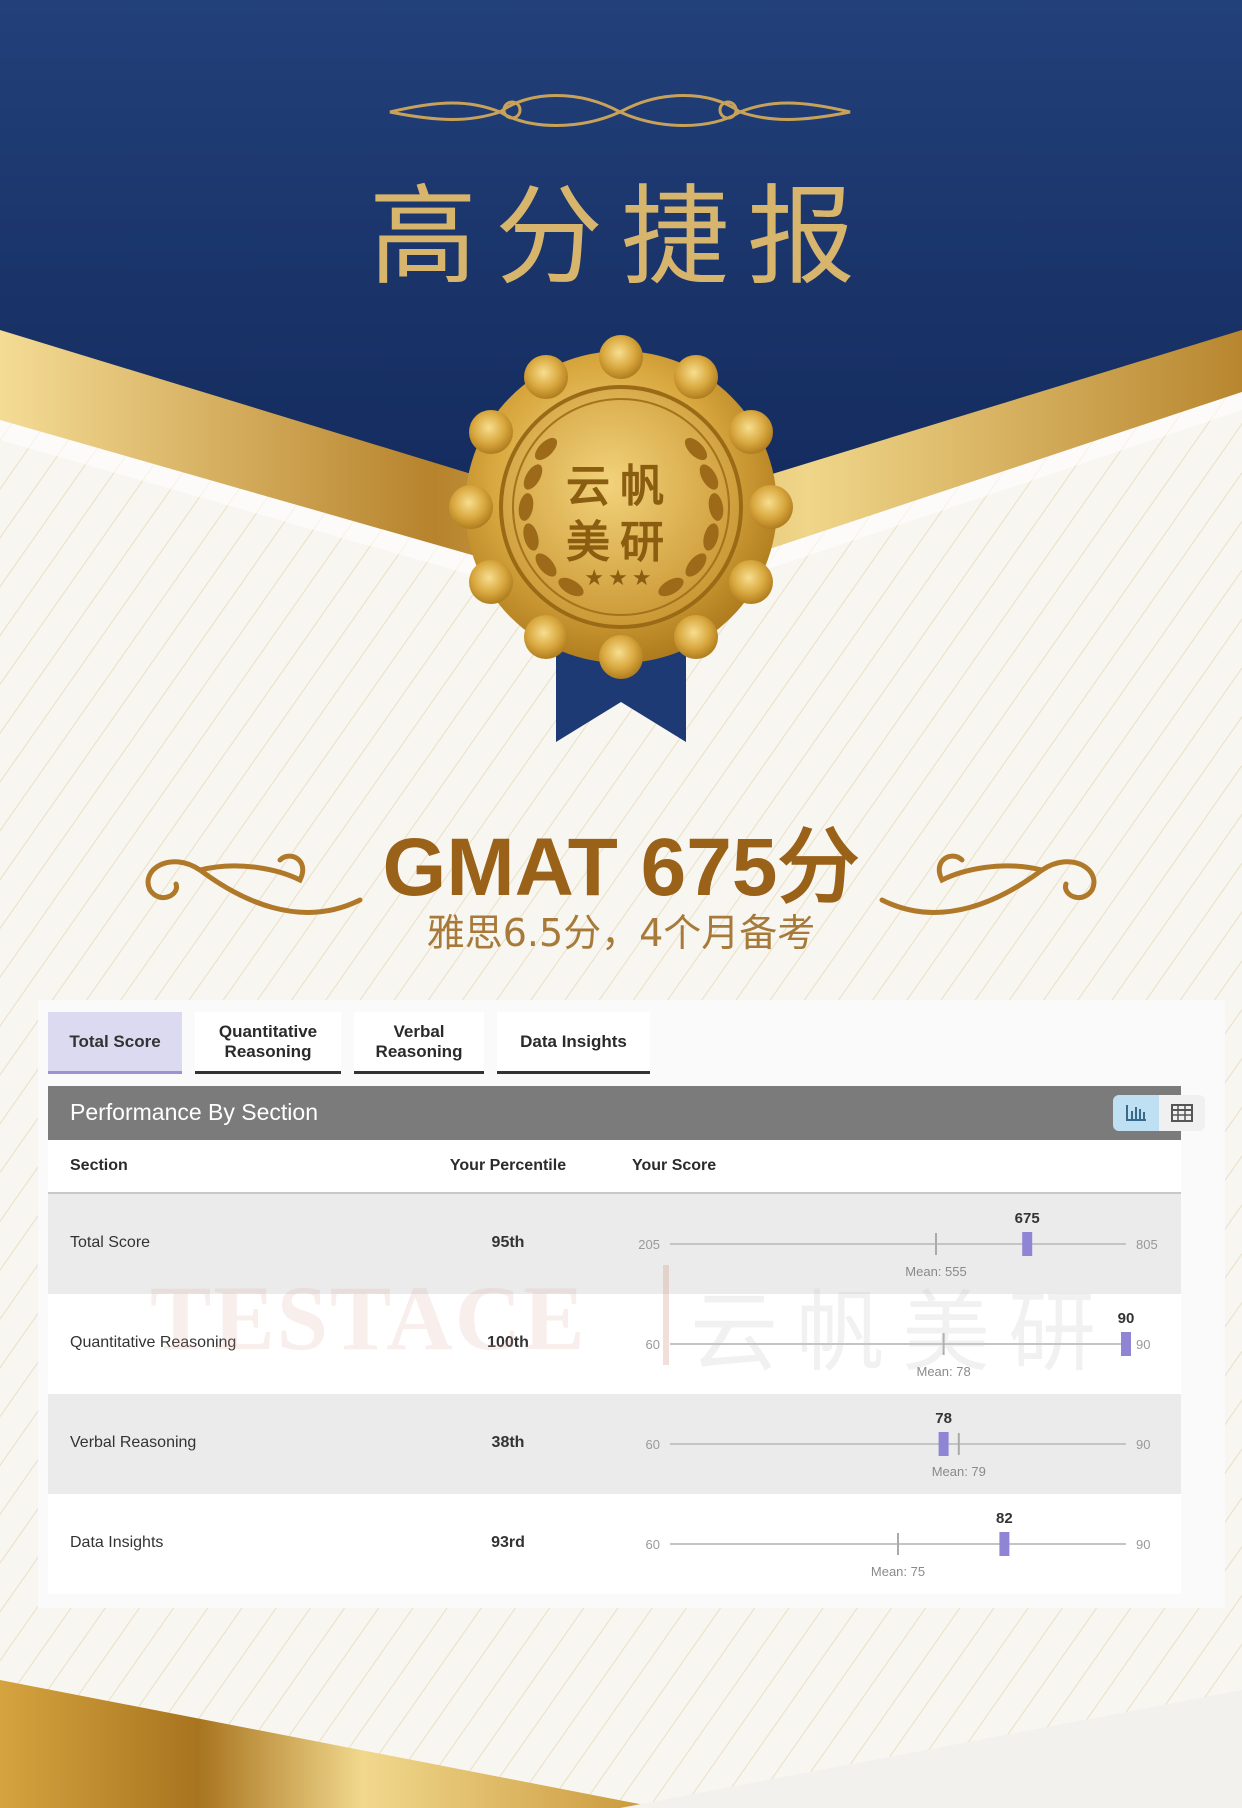 This screenshot has width=1242, height=1808. Describe the element at coordinates (626, 1113) in the screenshot. I see `panel-header: Performance By Section` at that location.